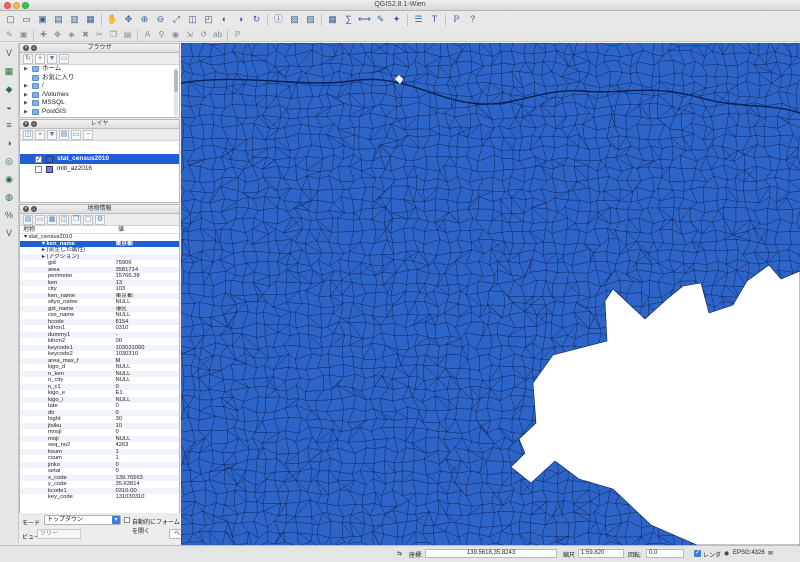 This screenshot has height=562, width=800. I want to click on composer-manager-icon: ▦, so click(90, 19).